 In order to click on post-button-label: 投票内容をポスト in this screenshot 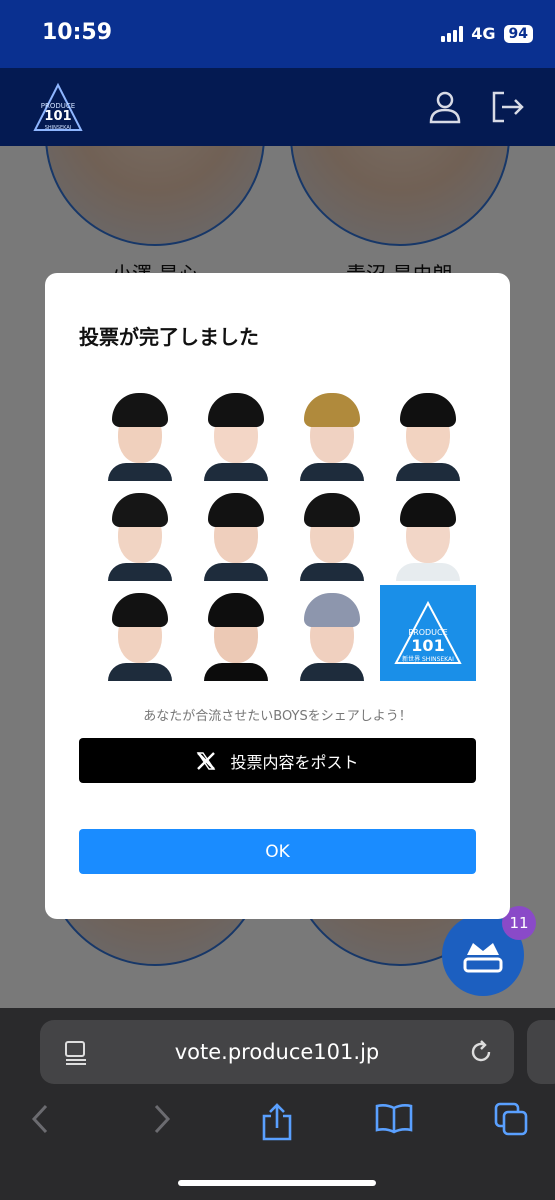, I will do `click(294, 762)`.